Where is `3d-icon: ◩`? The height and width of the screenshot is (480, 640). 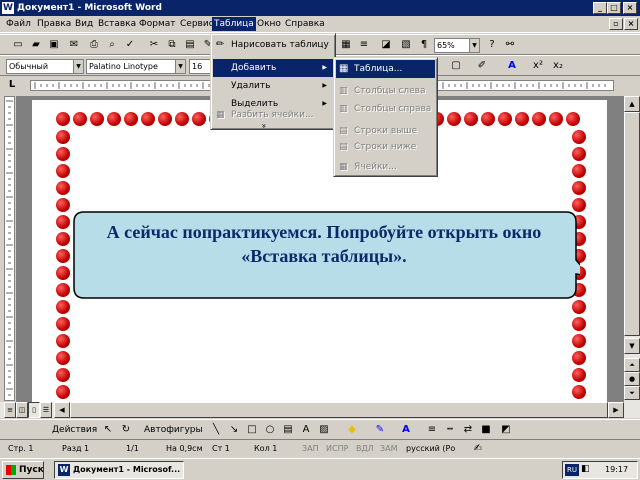 3d-icon: ◩ is located at coordinates (506, 430).